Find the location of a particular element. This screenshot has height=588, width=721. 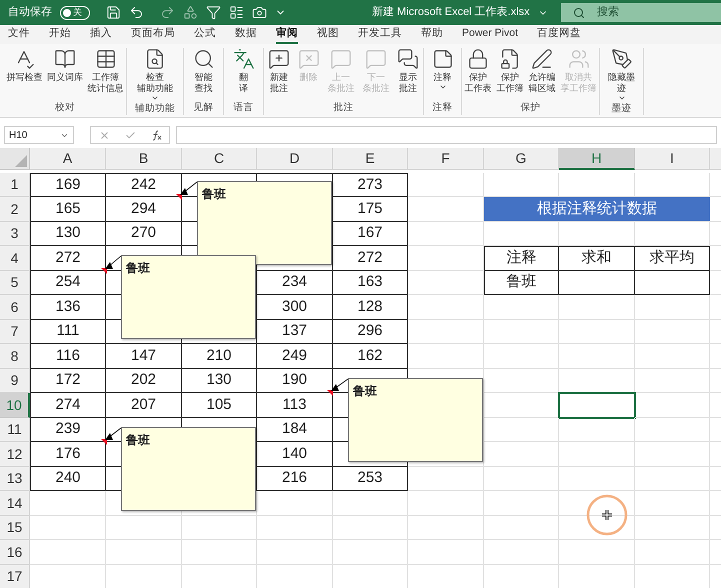

menu-tab: 视图 is located at coordinates (328, 34).